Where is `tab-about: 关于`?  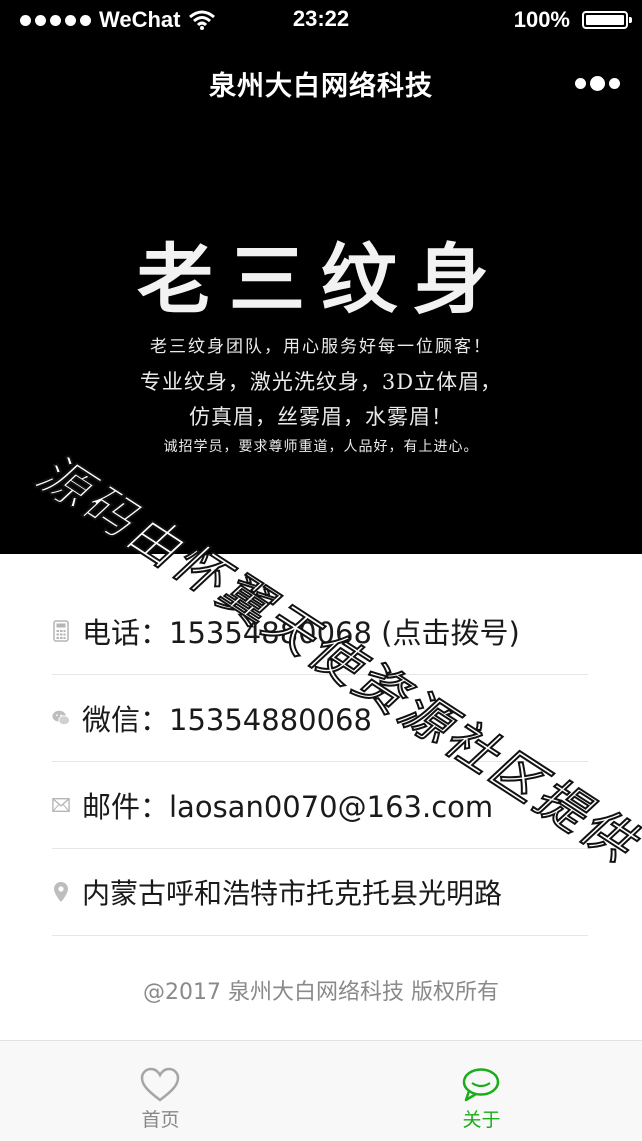
tab-about: 关于 is located at coordinates (481, 1091).